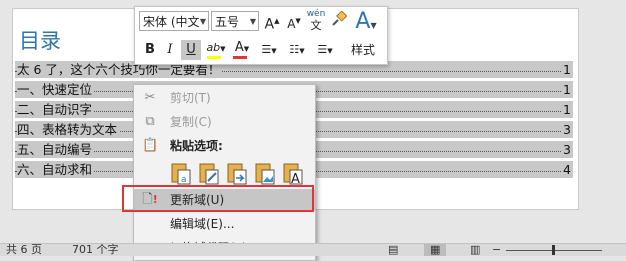 This screenshot has width=626, height=261. I want to click on status-bar: 共 6 页 701 个字 ▤ ▦ ▥ −, so click(313, 249).